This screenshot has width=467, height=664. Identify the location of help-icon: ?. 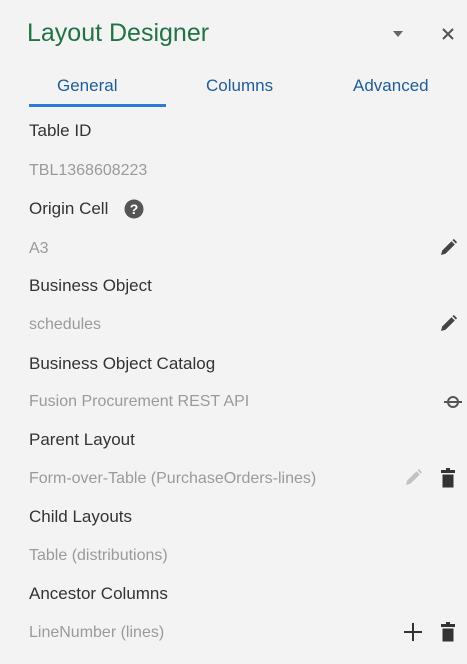
(134, 209).